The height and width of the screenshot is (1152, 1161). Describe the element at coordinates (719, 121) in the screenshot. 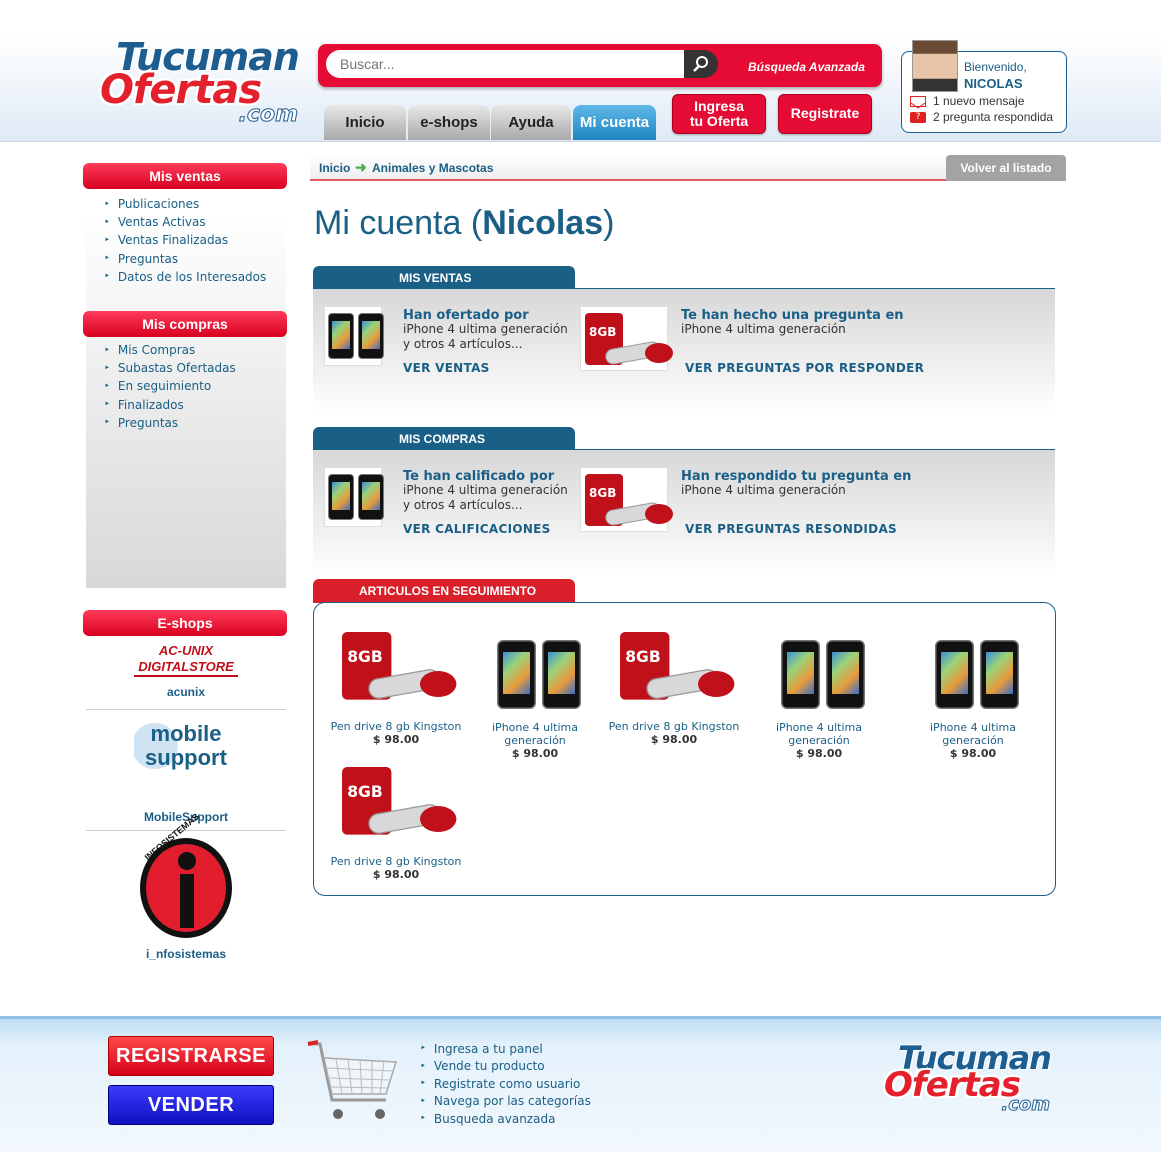

I see `ingresa-line2: tu Oferta` at that location.